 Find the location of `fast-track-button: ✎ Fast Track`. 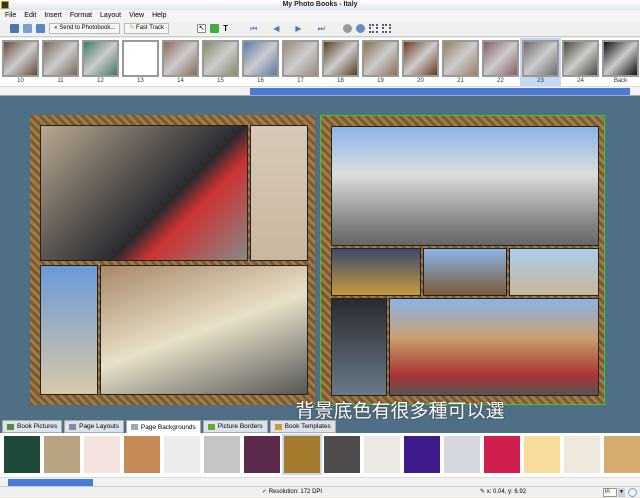

fast-track-button: ✎ Fast Track is located at coordinates (147, 28).